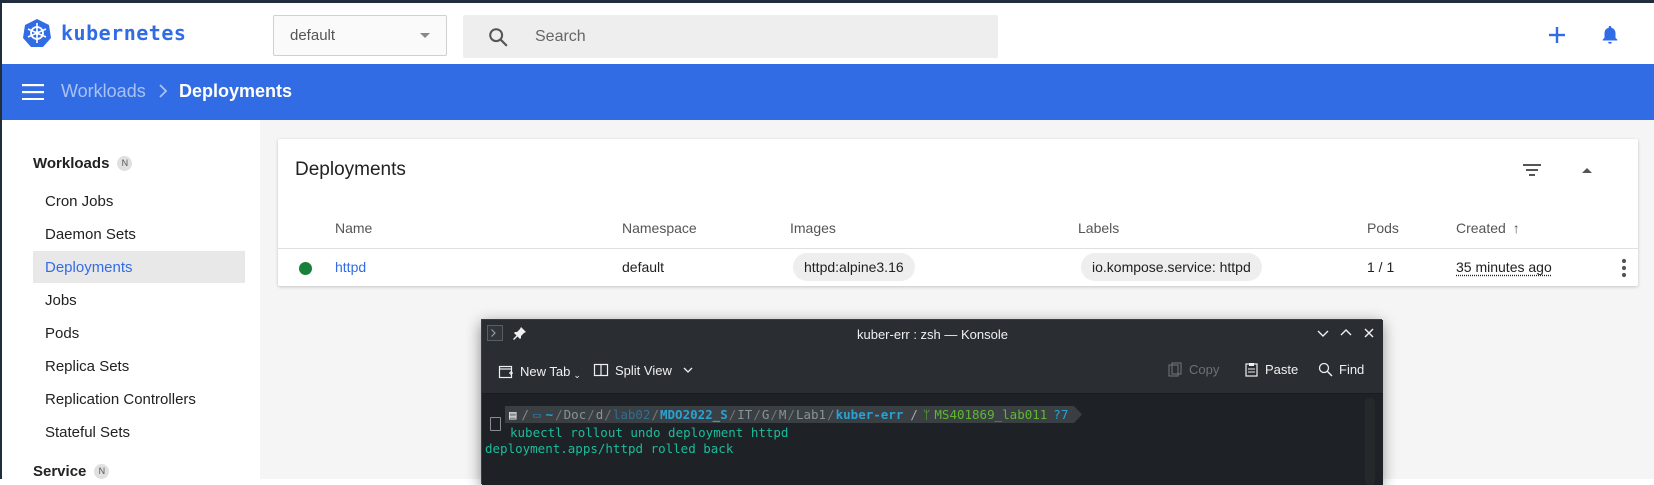 The image size is (1654, 485). I want to click on konsole-titlebar: kuber-err : zsh — Konsole, so click(932, 334).